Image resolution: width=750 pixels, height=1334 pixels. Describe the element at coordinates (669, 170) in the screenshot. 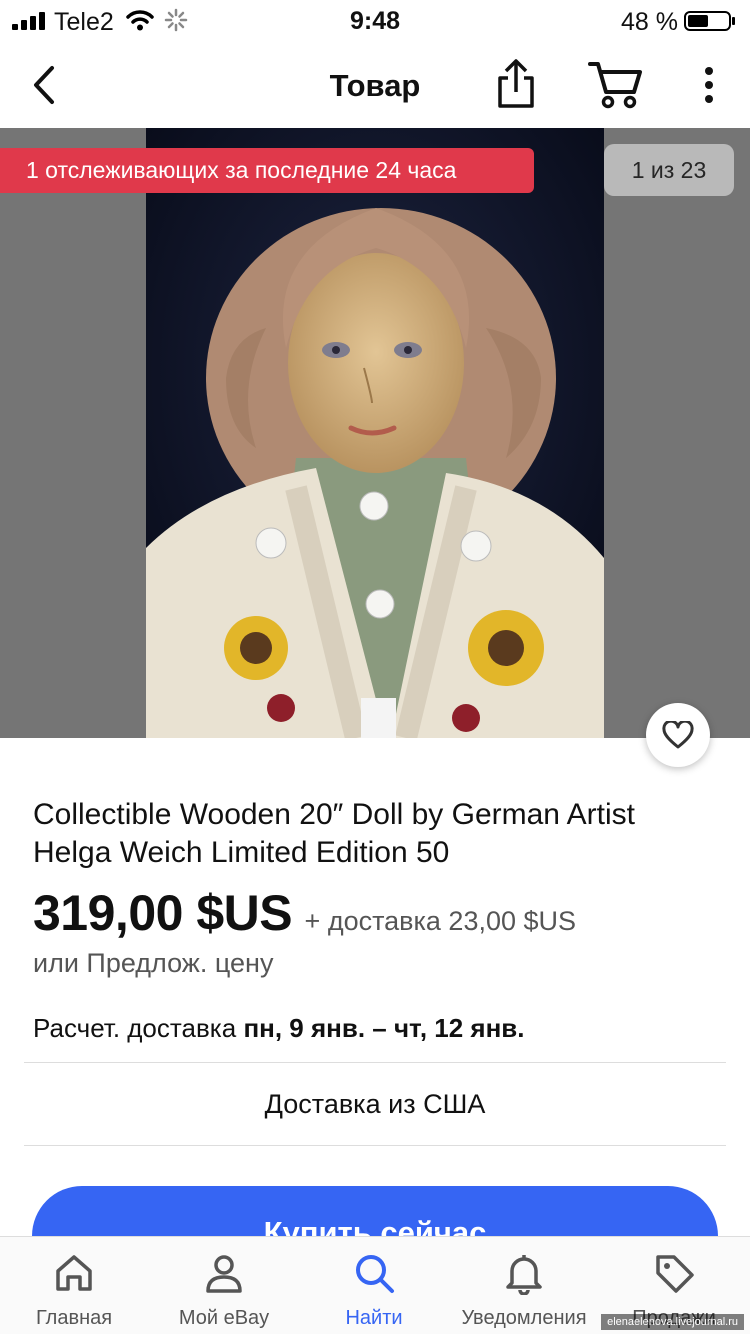

I see `image-counter: 1 из 23` at that location.